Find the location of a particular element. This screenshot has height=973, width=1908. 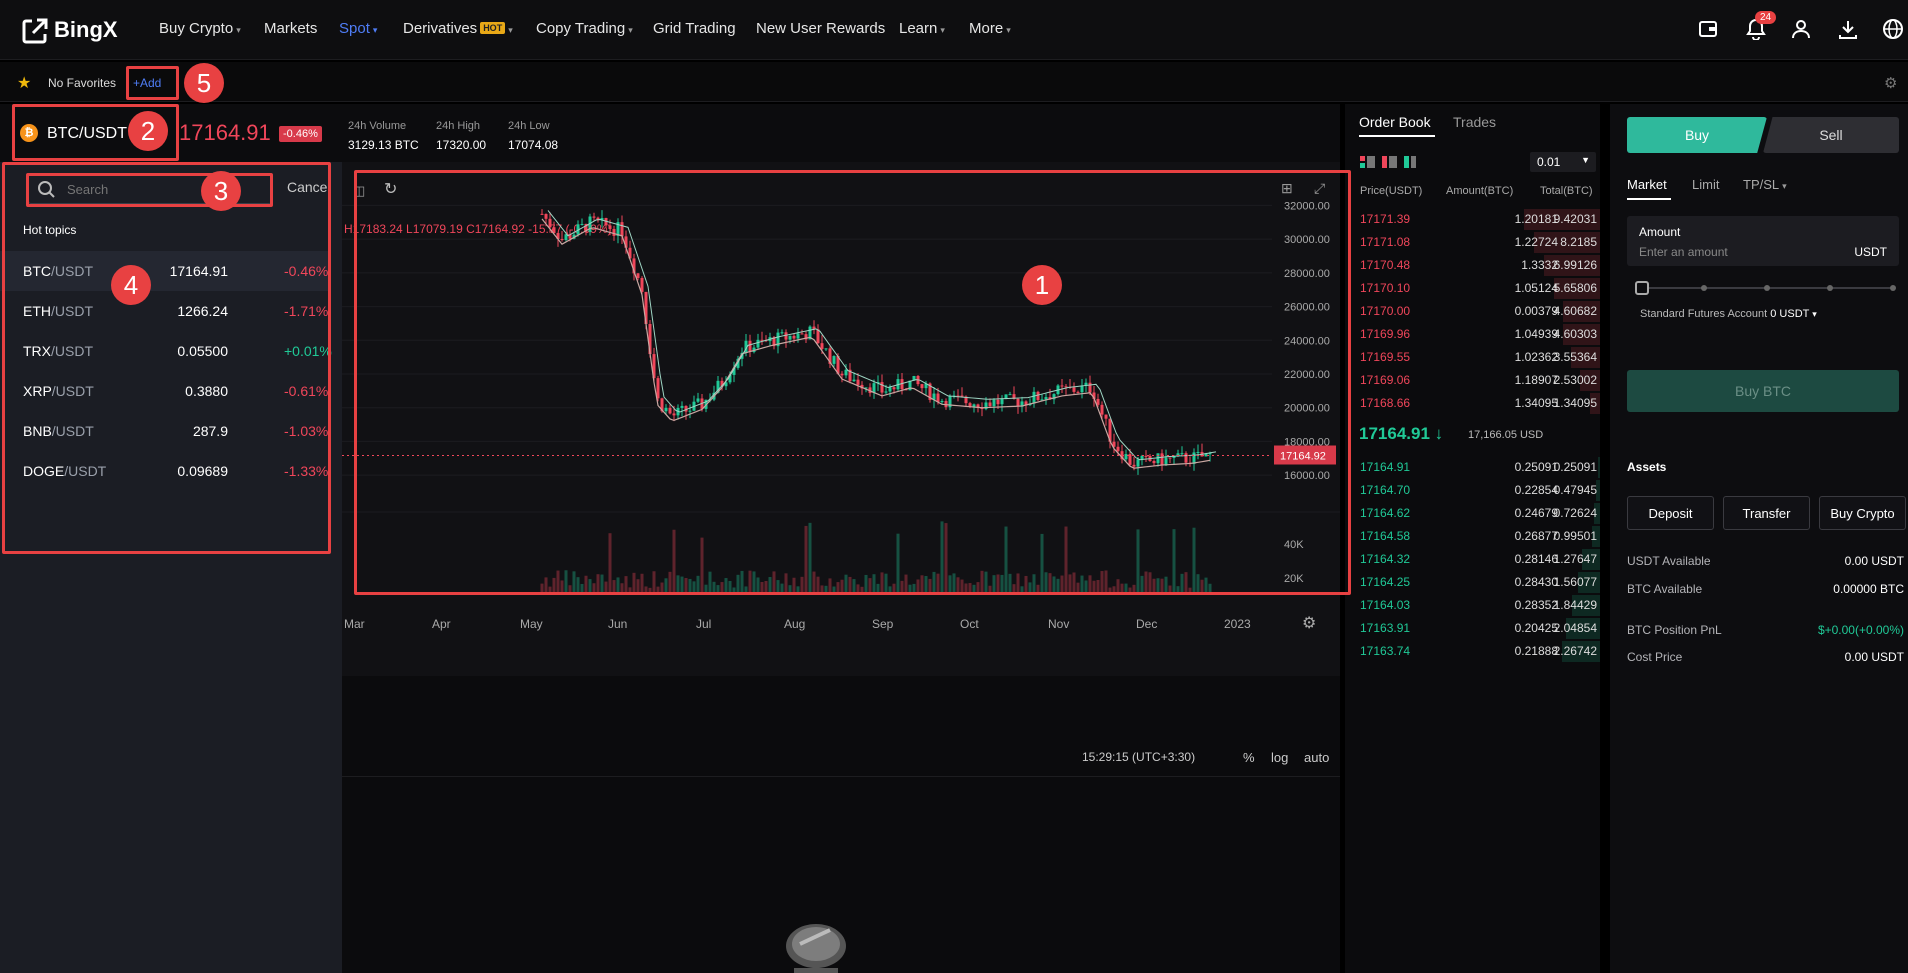

amount-placeholder: Enter an amount is located at coordinates (1683, 252).